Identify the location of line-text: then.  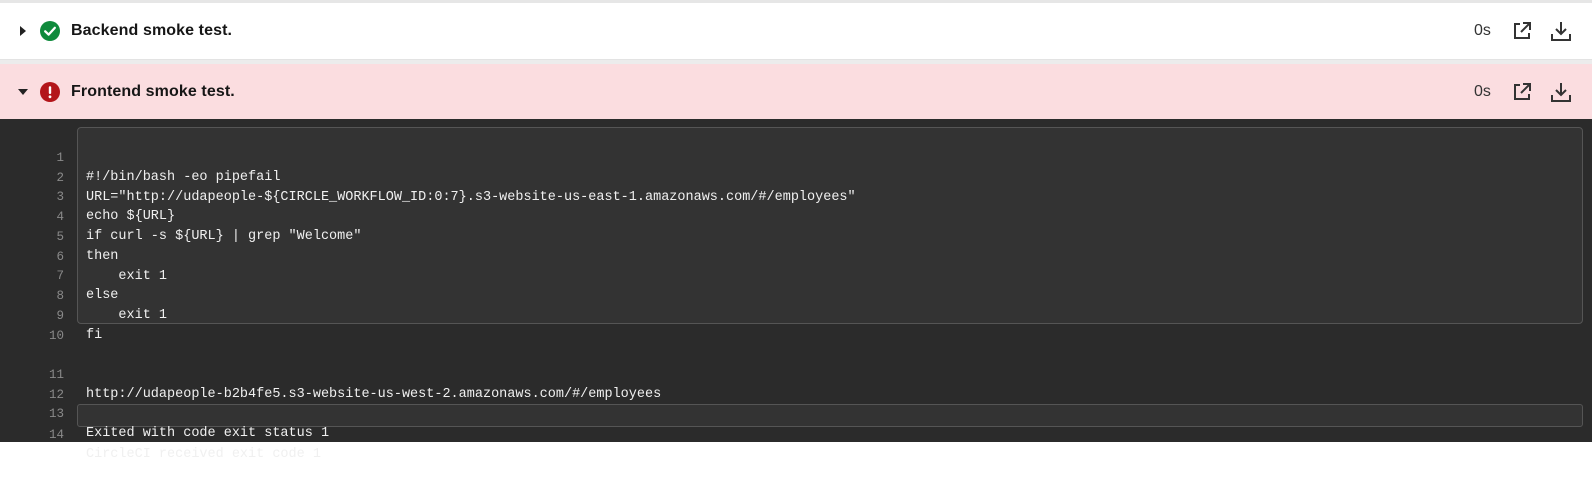
(102, 256).